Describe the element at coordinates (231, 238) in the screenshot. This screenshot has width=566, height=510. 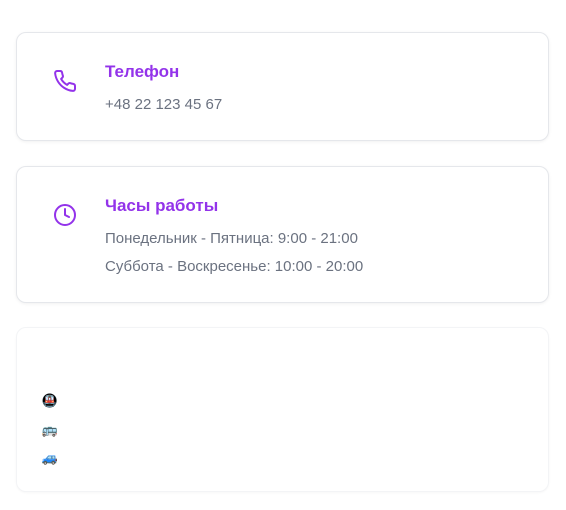
I see `hours-weekdays: Понедельник - Пятница: 9:00 - 21:00` at that location.